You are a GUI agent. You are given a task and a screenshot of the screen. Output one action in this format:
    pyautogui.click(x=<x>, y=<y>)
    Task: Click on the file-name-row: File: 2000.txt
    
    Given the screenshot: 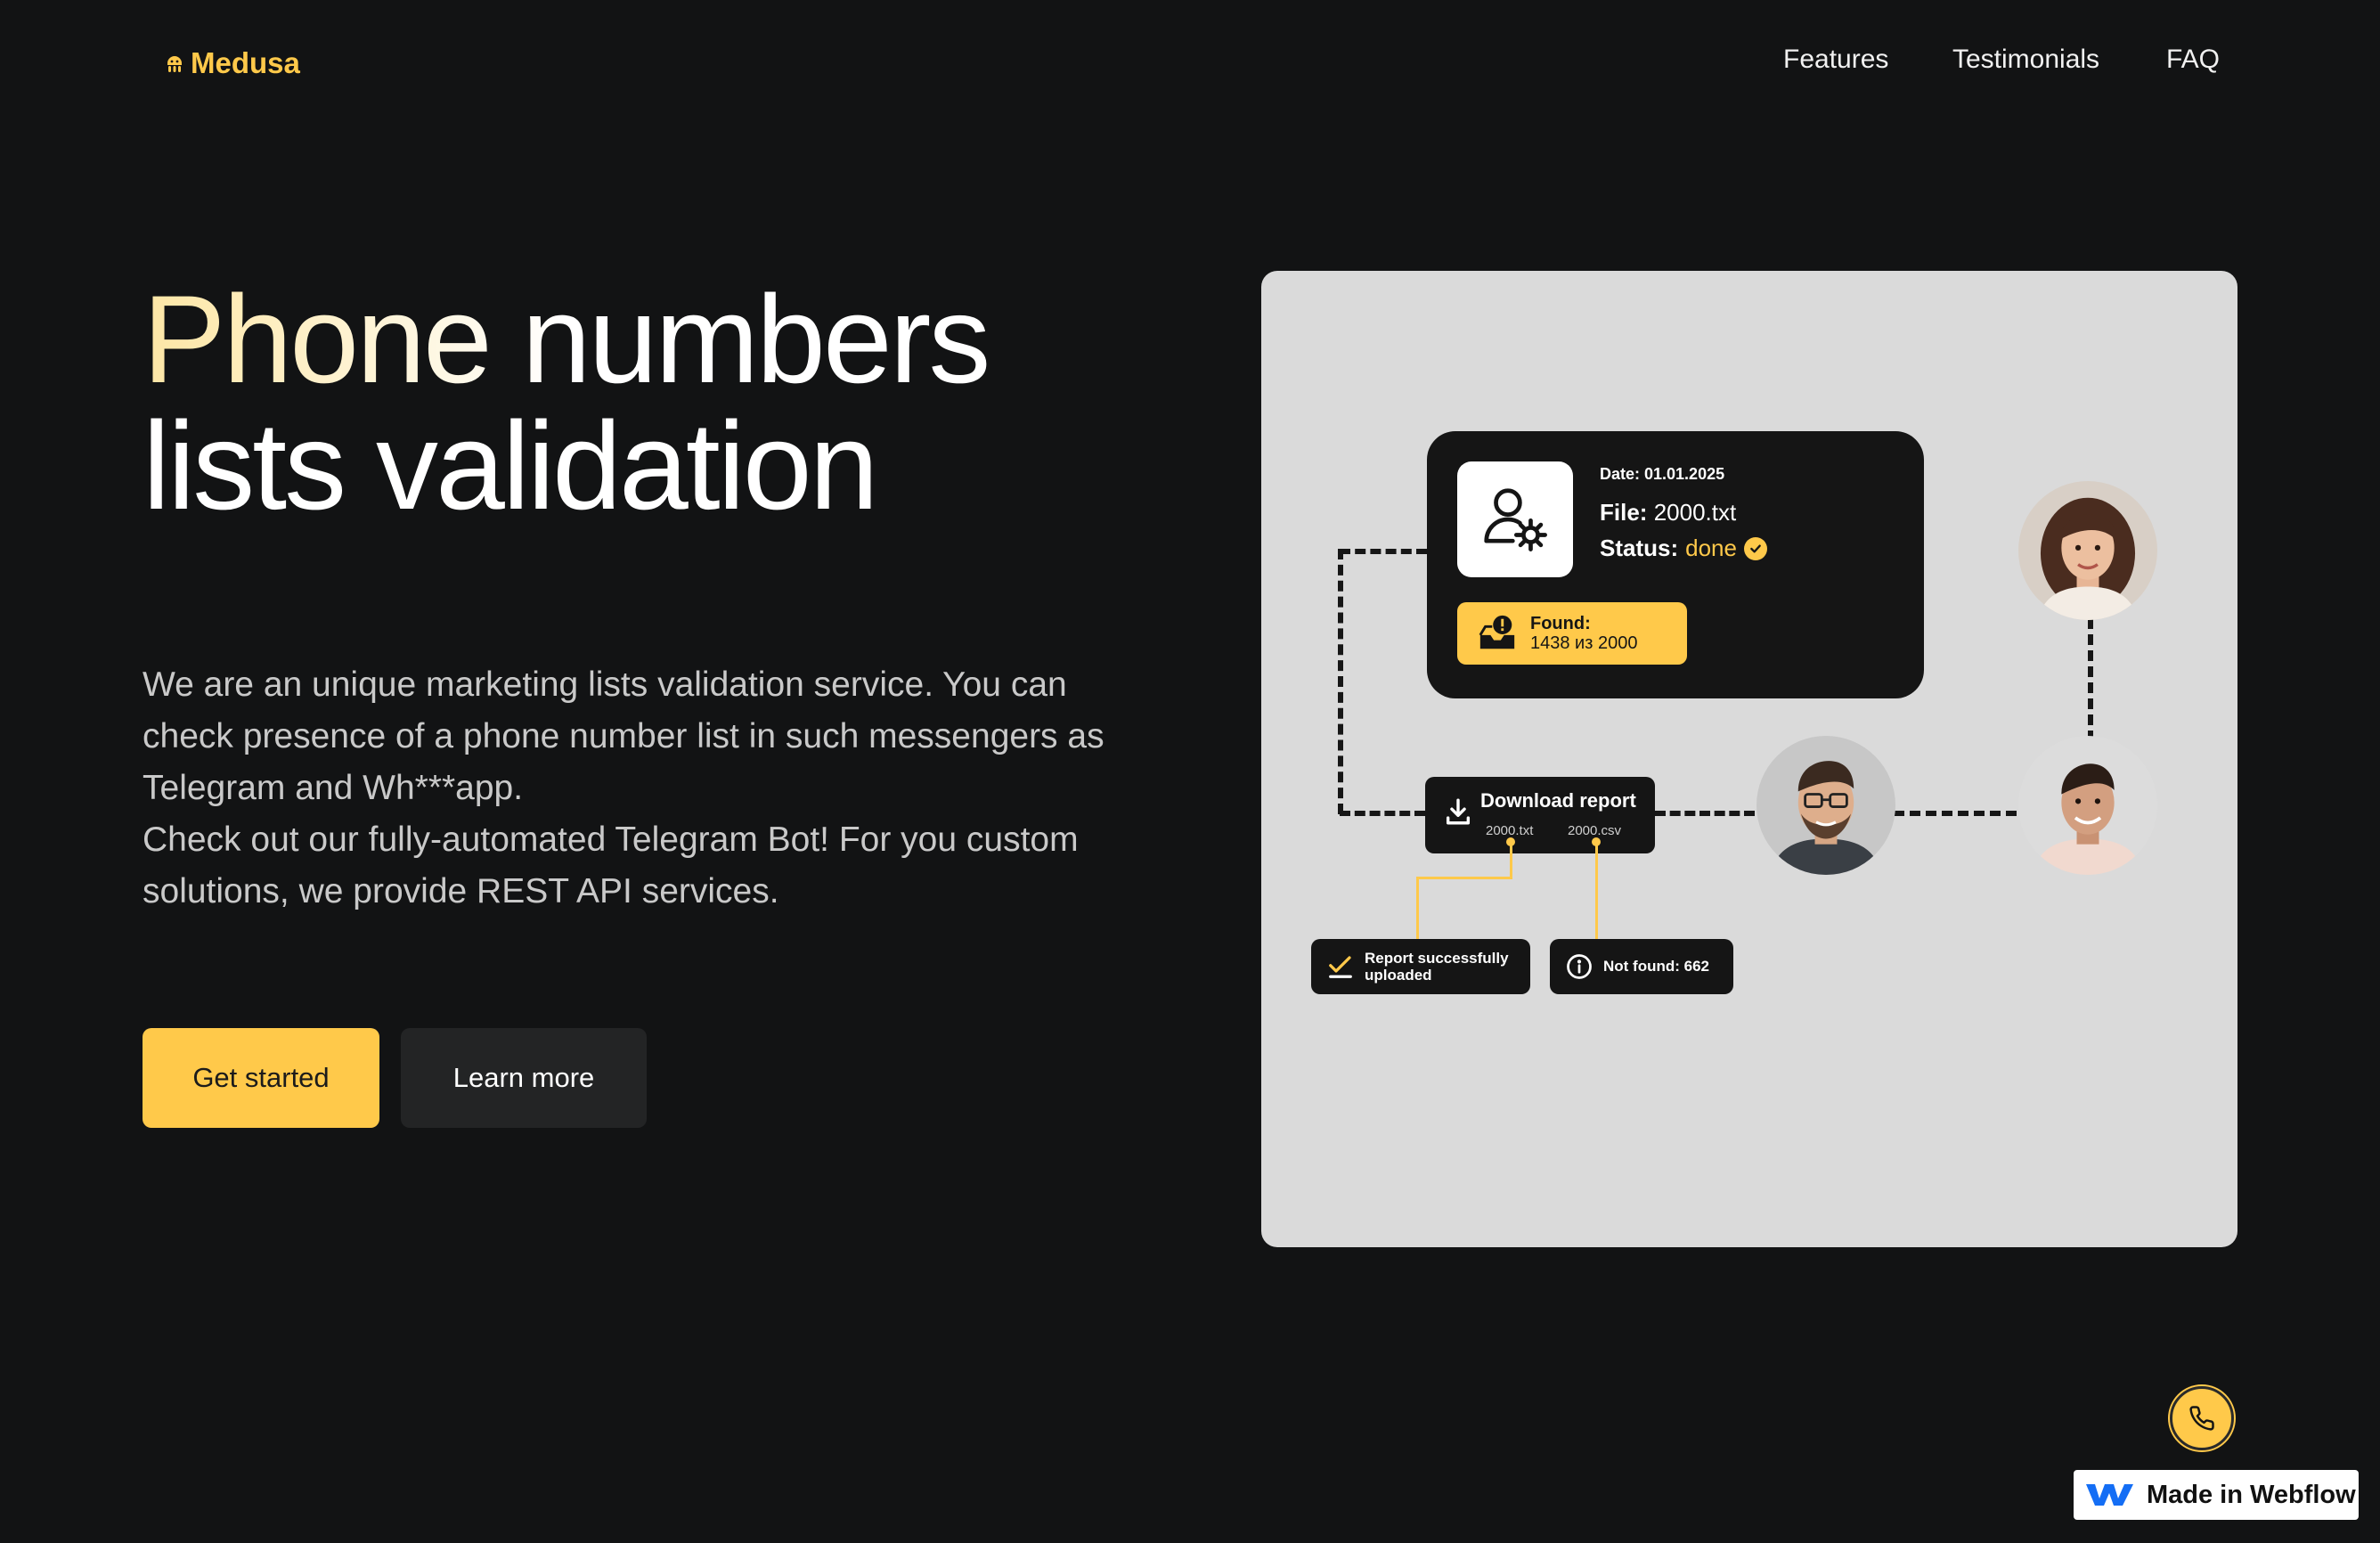 What is the action you would take?
    pyautogui.click(x=1668, y=513)
    